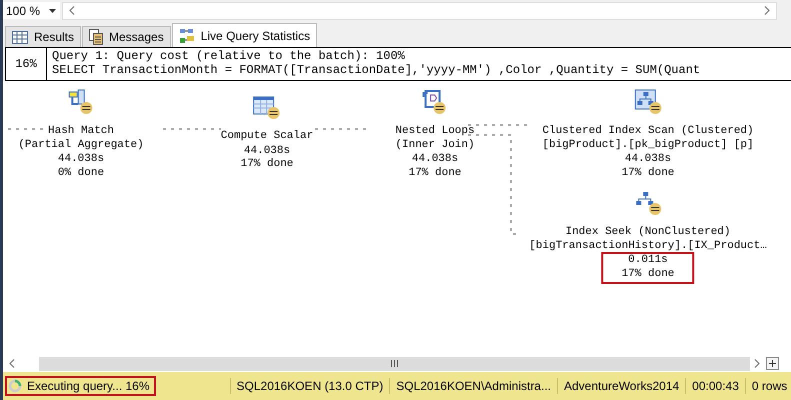 Image resolution: width=791 pixels, height=400 pixels. What do you see at coordinates (96, 37) in the screenshot?
I see `document-icon` at bounding box center [96, 37].